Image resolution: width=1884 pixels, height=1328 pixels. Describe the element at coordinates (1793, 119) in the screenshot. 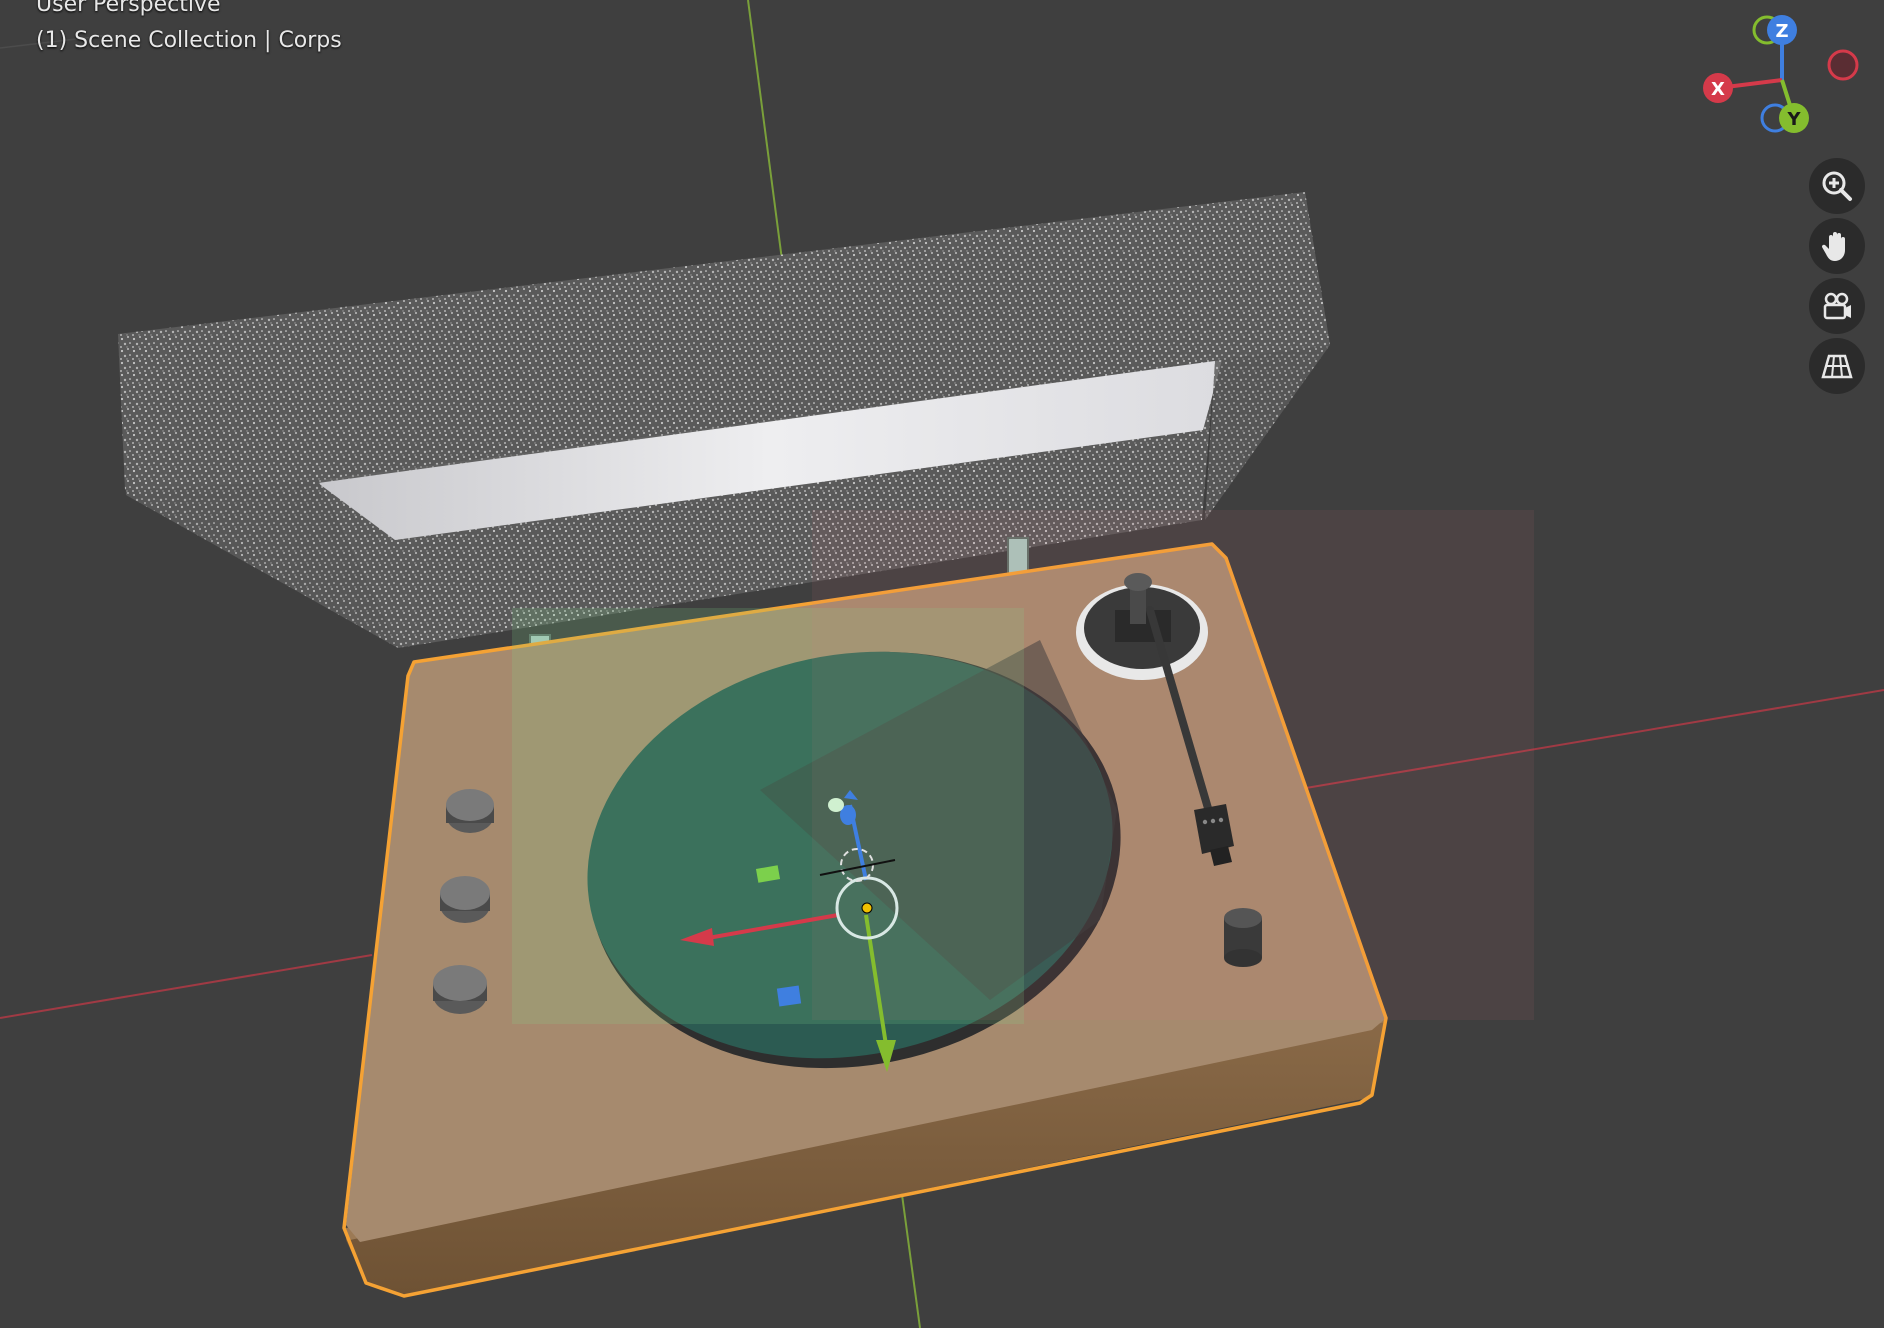

I see `gizmo-y-label: Y` at that location.